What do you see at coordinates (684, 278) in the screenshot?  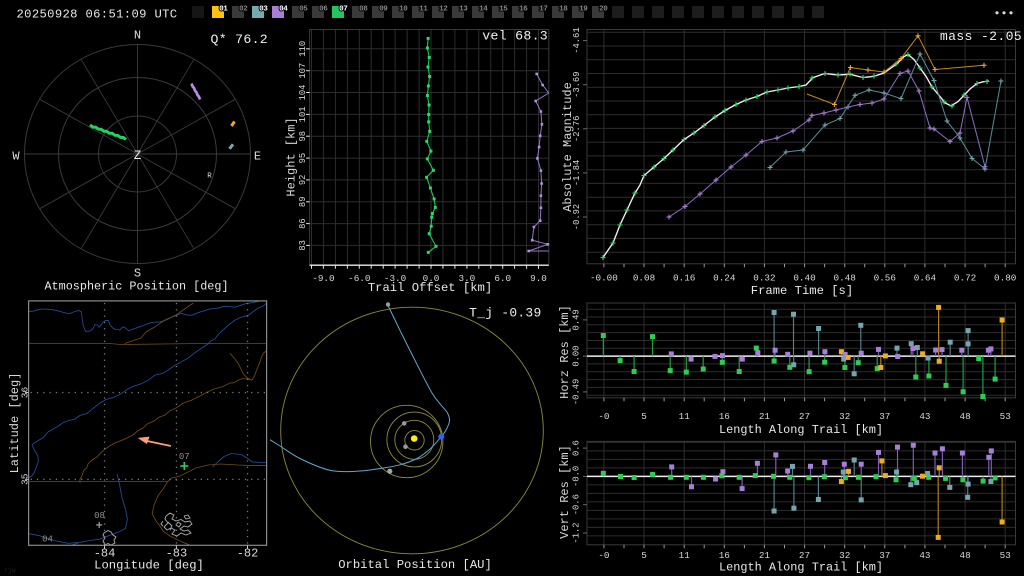 I see `svg-text: 0.16` at bounding box center [684, 278].